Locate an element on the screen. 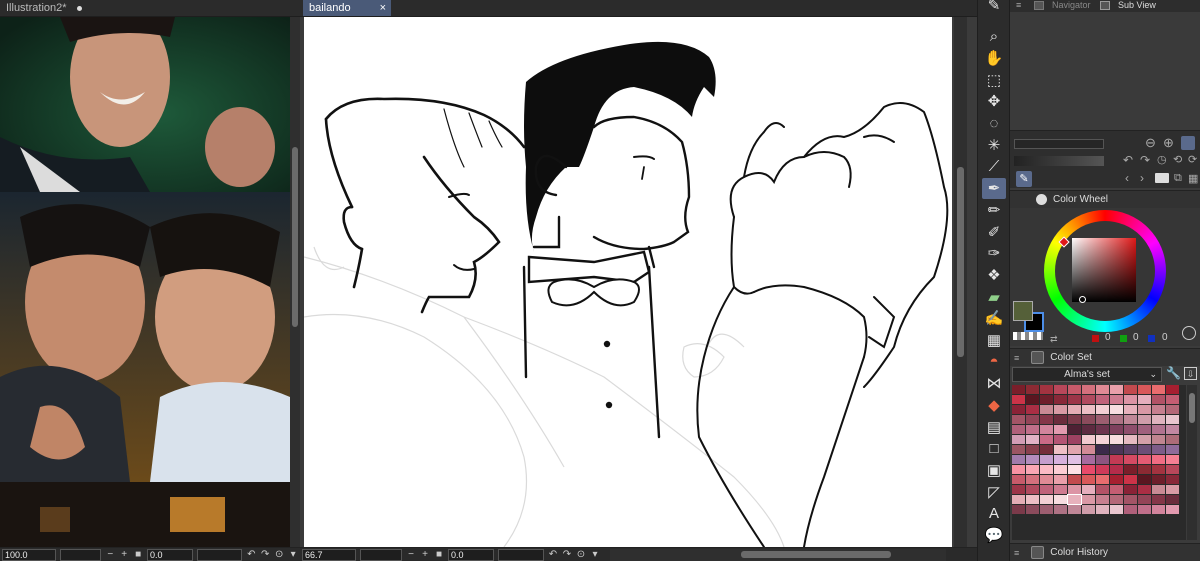 The width and height of the screenshot is (1200, 561). tool-brush: ✐ is located at coordinates (994, 231).